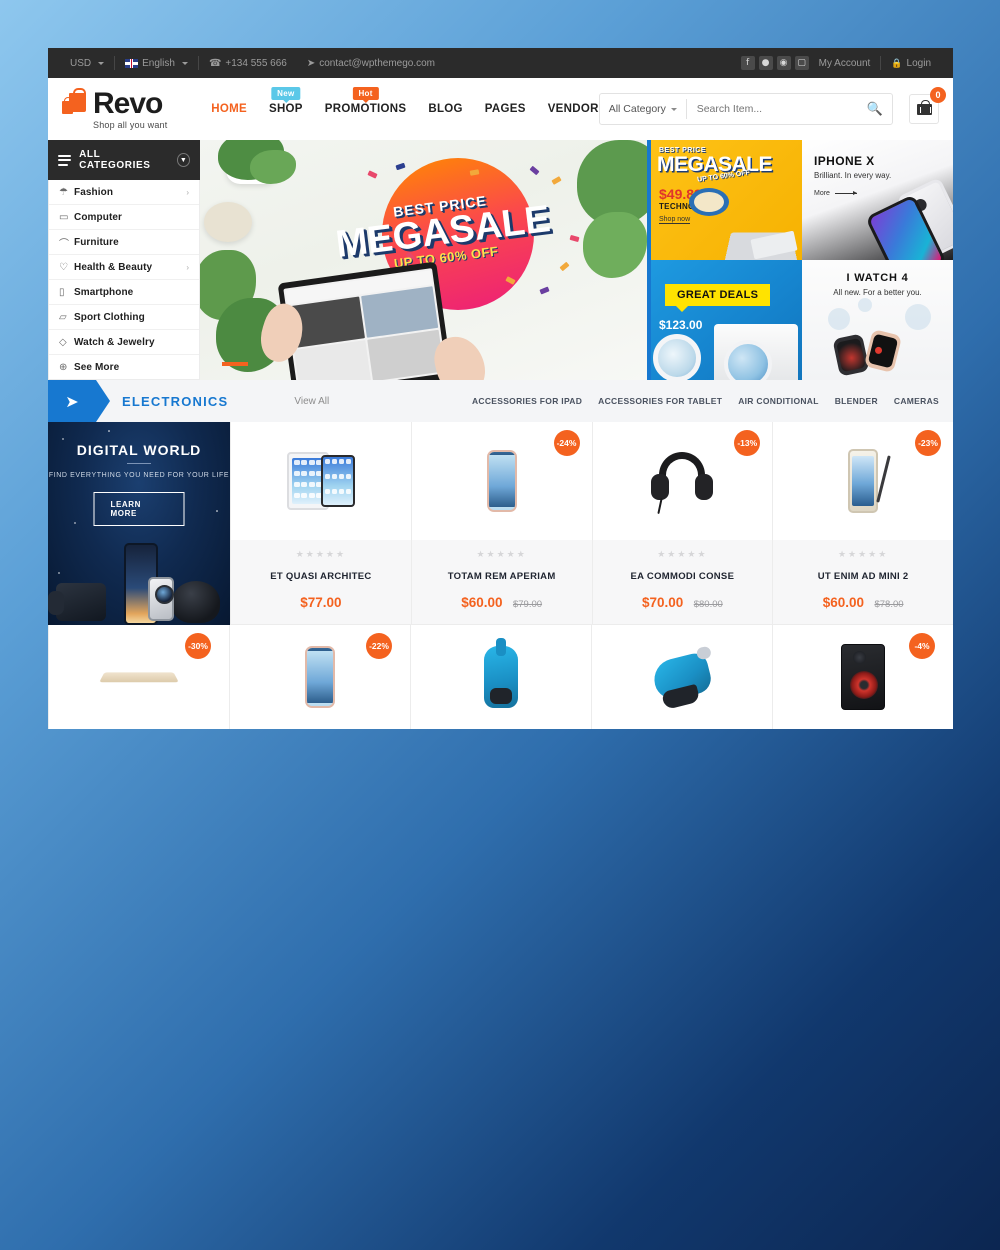 This screenshot has width=1000, height=1250. What do you see at coordinates (862, 677) in the screenshot?
I see `product-card: -4%` at bounding box center [862, 677].